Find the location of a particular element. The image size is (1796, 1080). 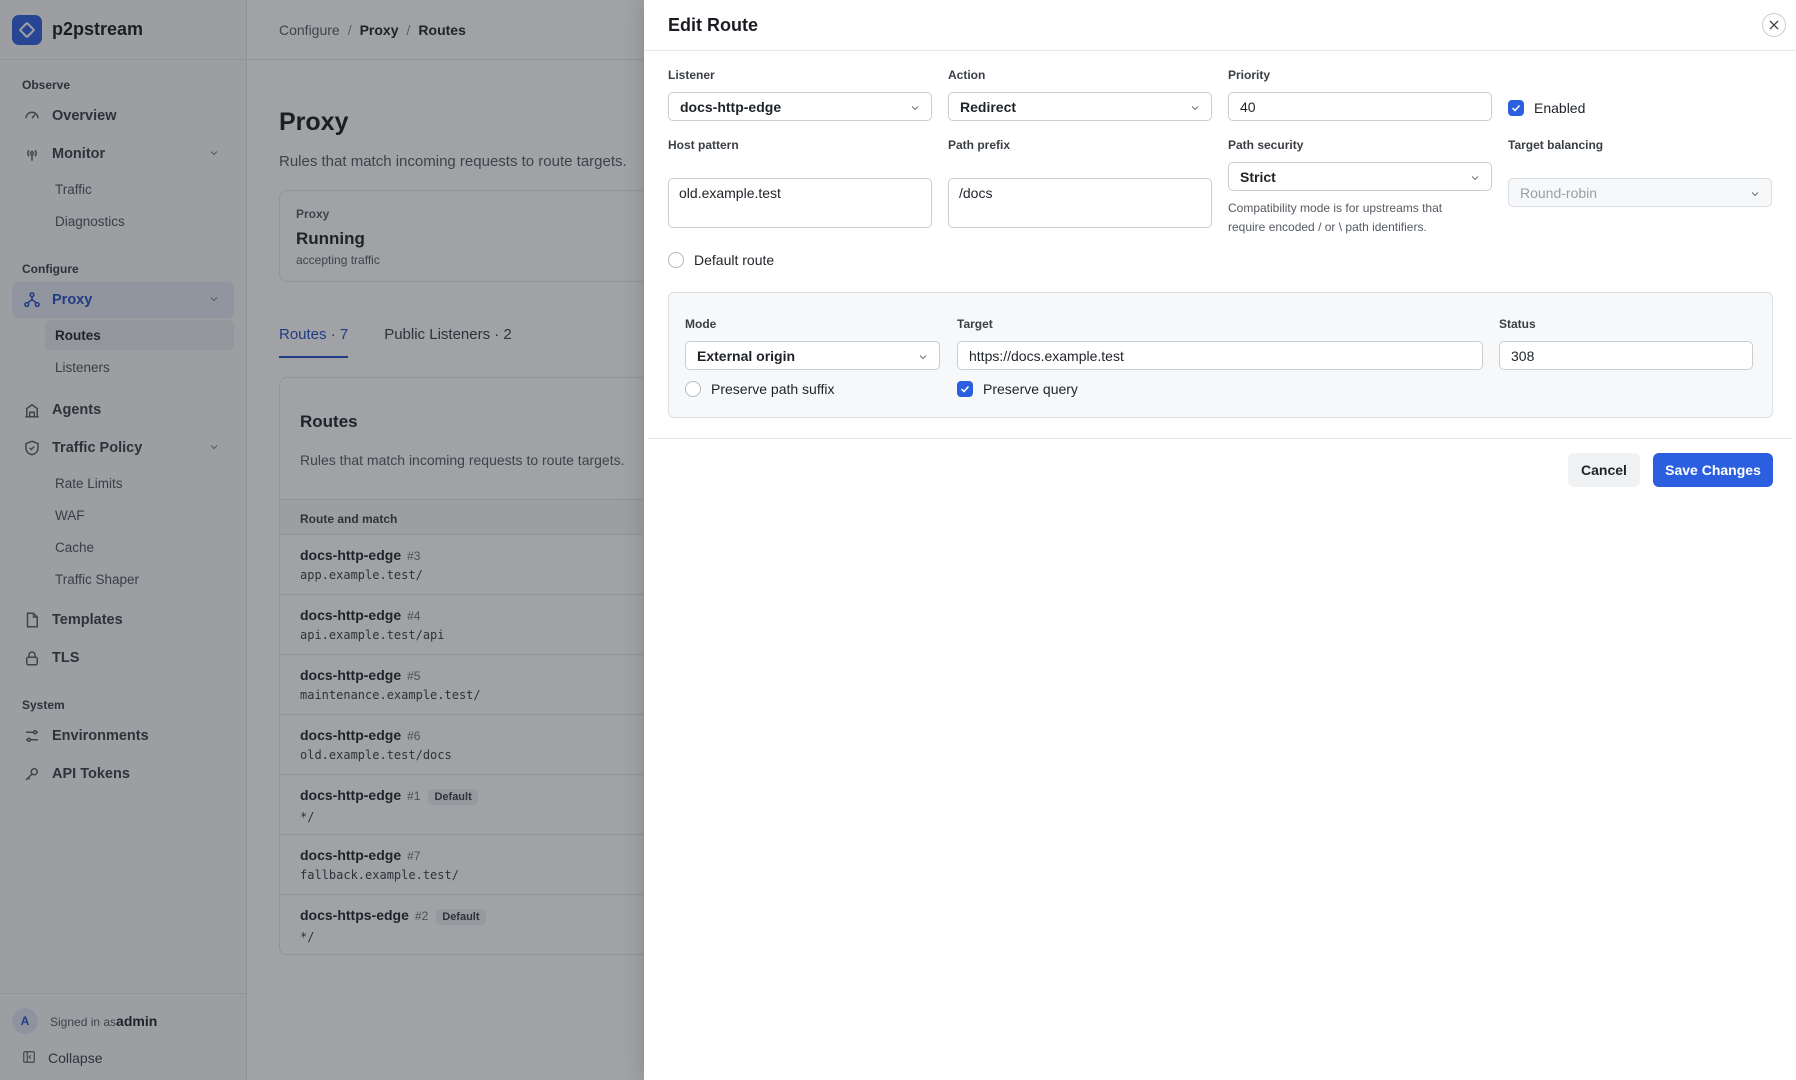

preserve-query-checkbox: Preserve query is located at coordinates (1017, 389).